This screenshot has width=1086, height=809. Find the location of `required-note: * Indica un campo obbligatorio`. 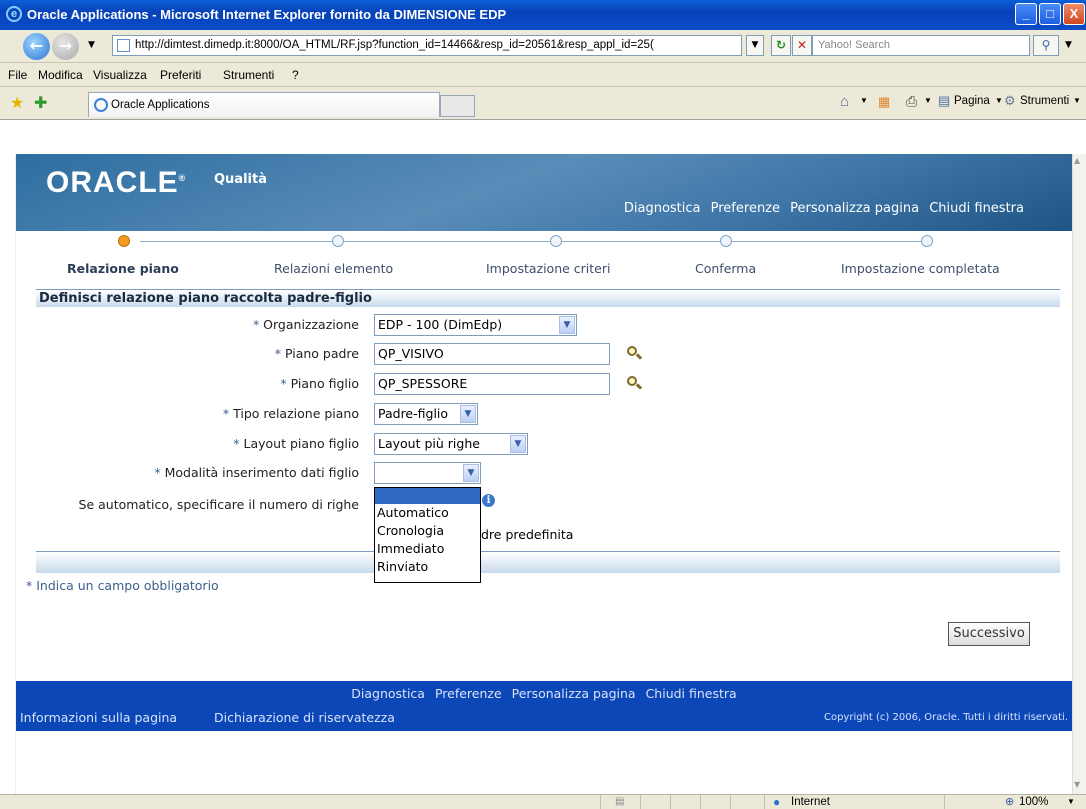

required-note: * Indica un campo obbligatorio is located at coordinates (122, 585).